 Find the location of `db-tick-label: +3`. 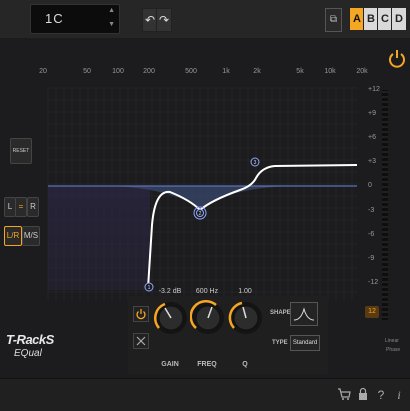

db-tick-label: +3 is located at coordinates (372, 161).